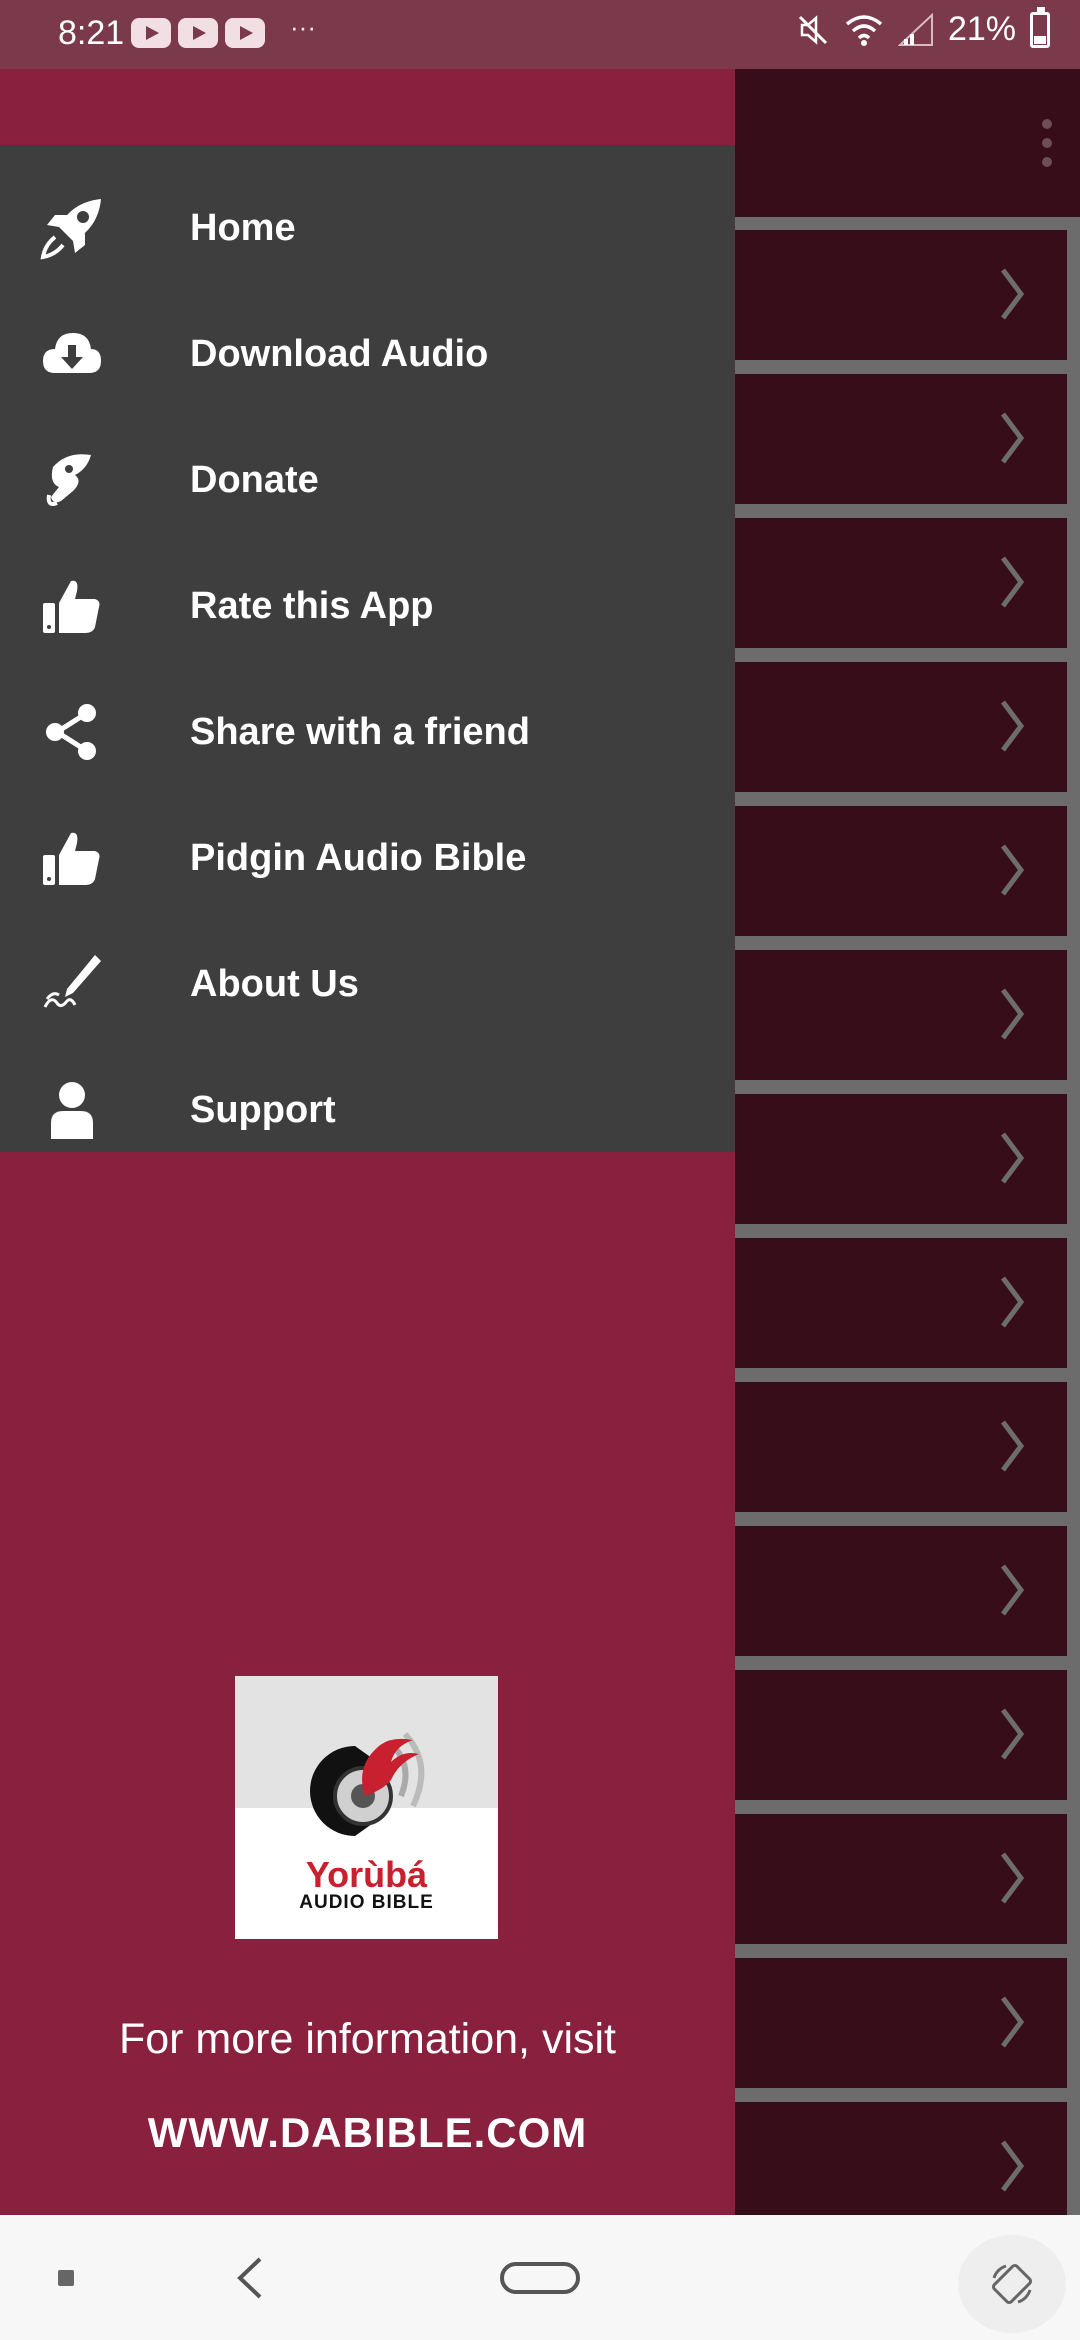  I want to click on menu-item-support: Support, so click(367, 1110).